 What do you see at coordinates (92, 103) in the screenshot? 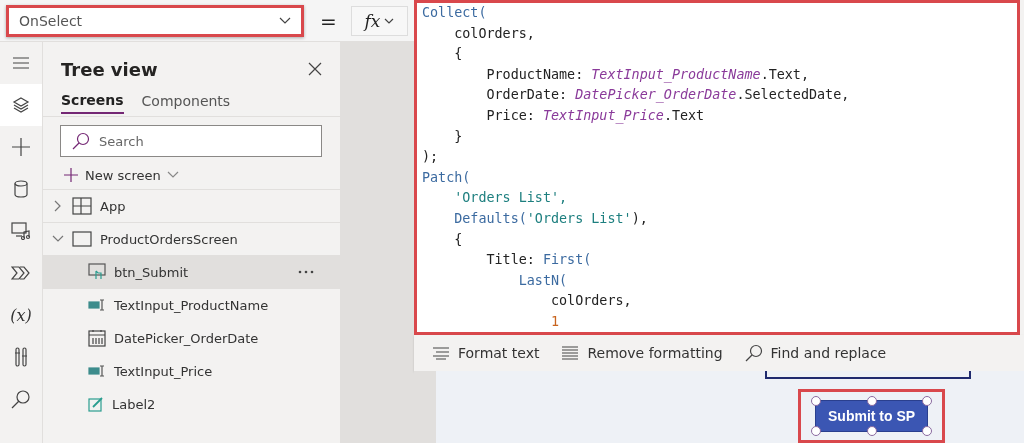
I see `tab: Screens` at bounding box center [92, 103].